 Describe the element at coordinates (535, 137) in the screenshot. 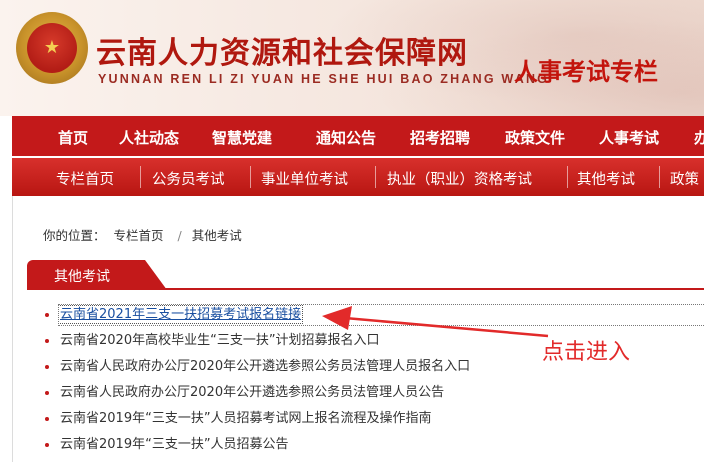

I see `nav-item-policy-documents: 政策文件` at that location.